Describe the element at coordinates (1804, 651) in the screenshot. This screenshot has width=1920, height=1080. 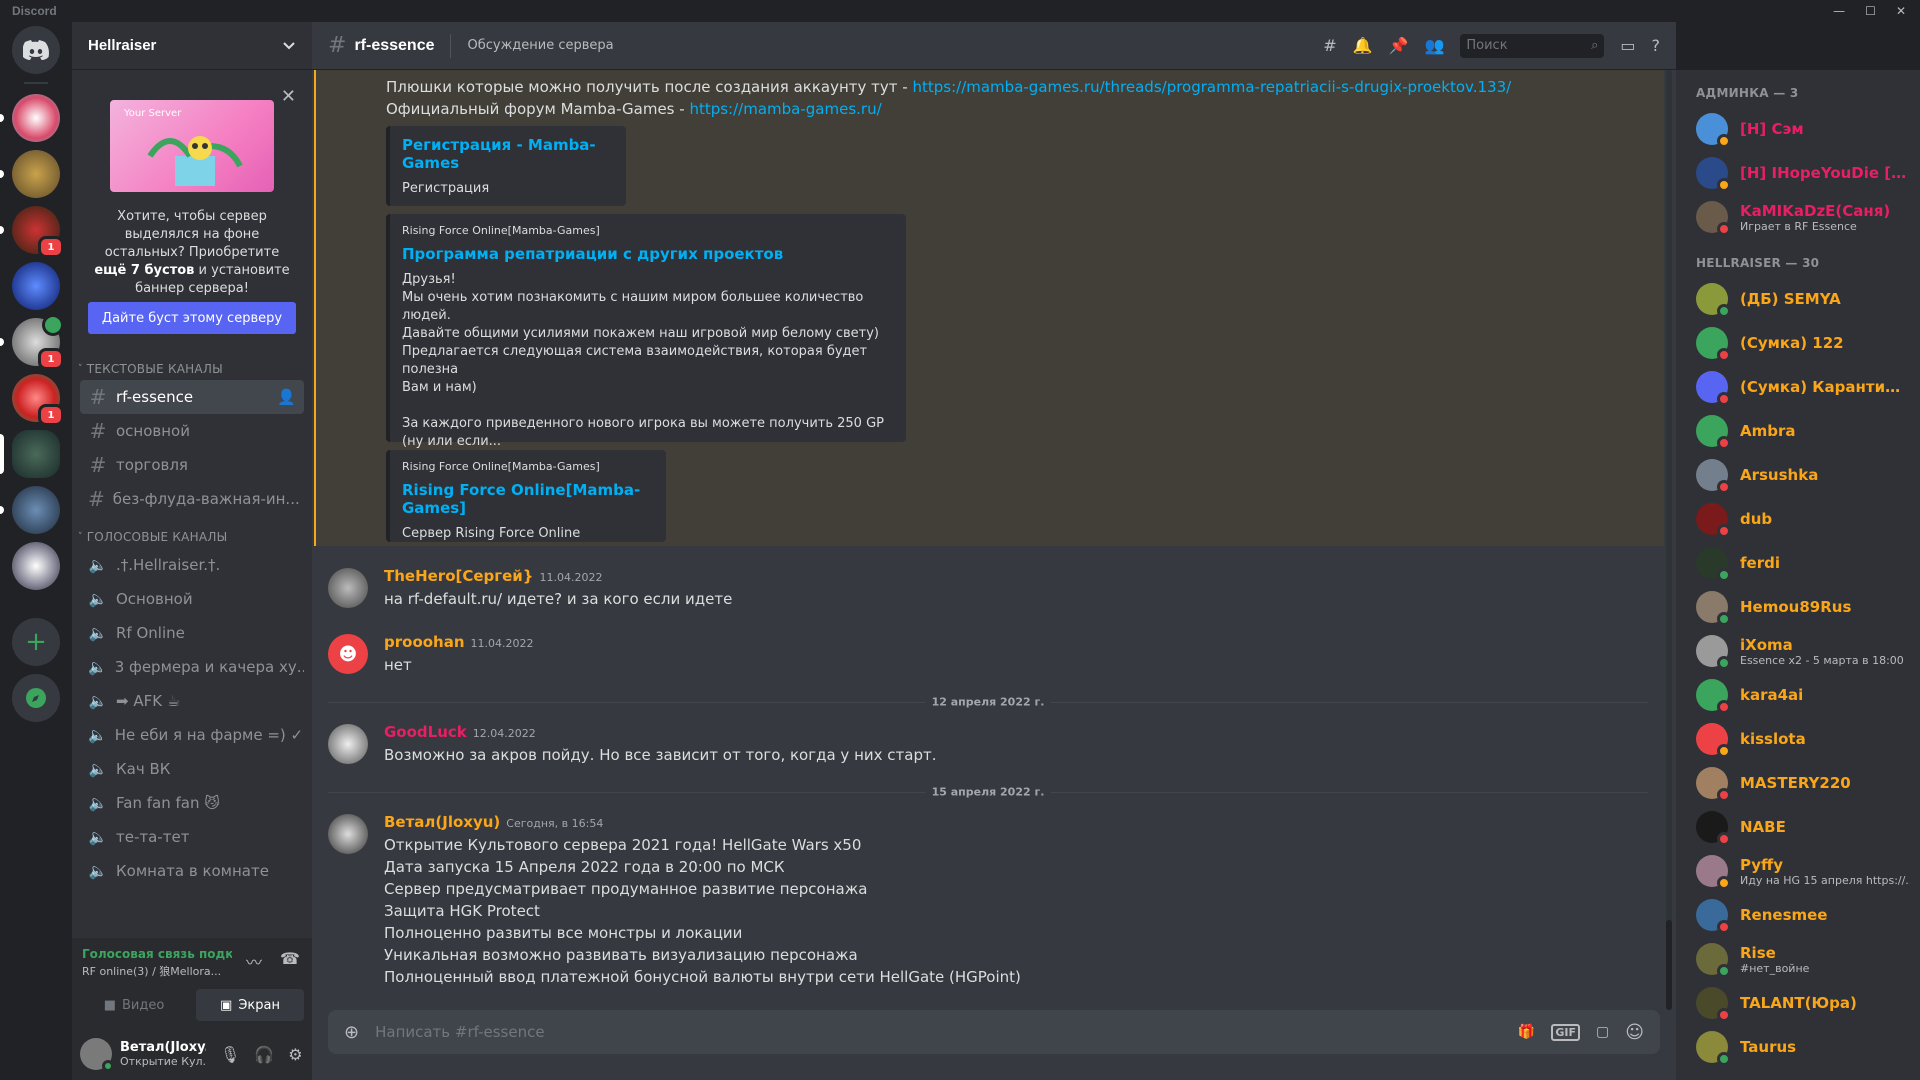
I see `member-item: iXoma Essence x2 - 5 марта в 18:00` at that location.